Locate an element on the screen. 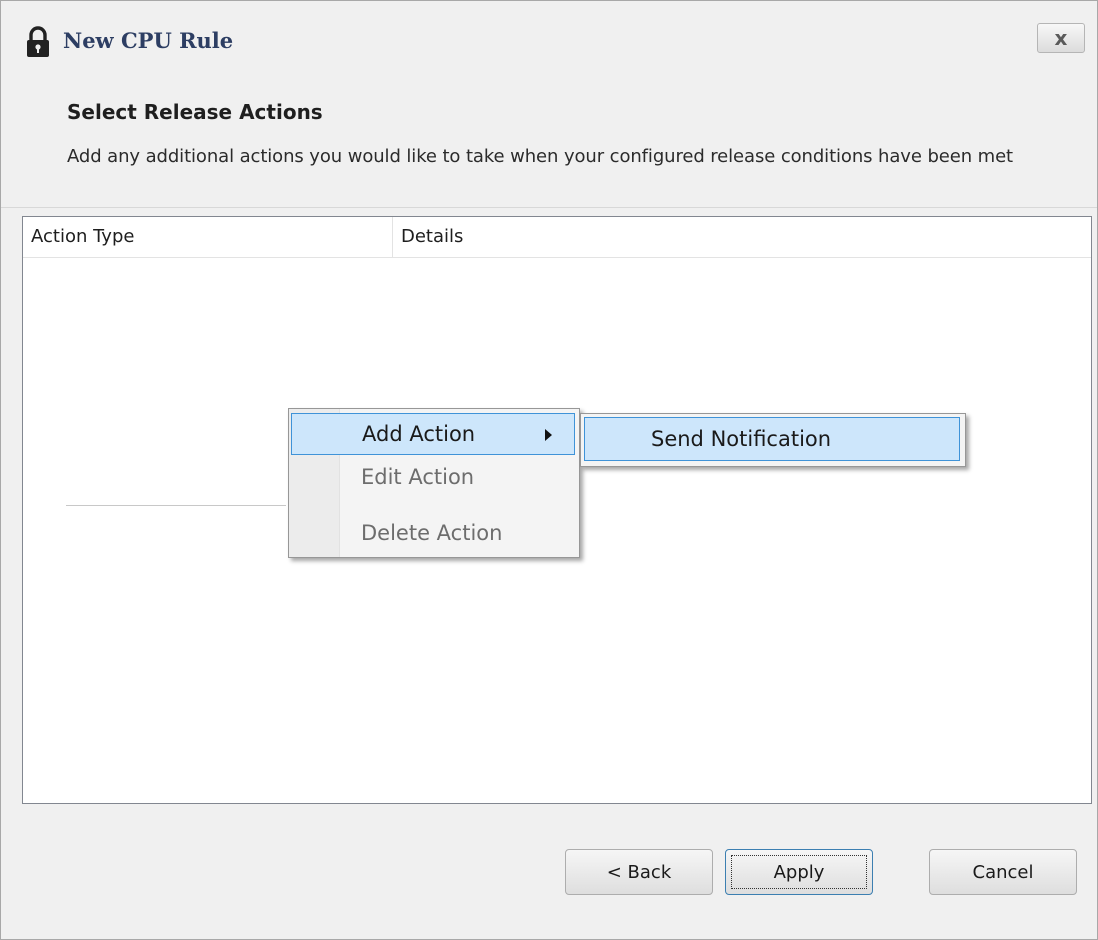  menu-item-edit-action: Edit Action is located at coordinates (433, 477).